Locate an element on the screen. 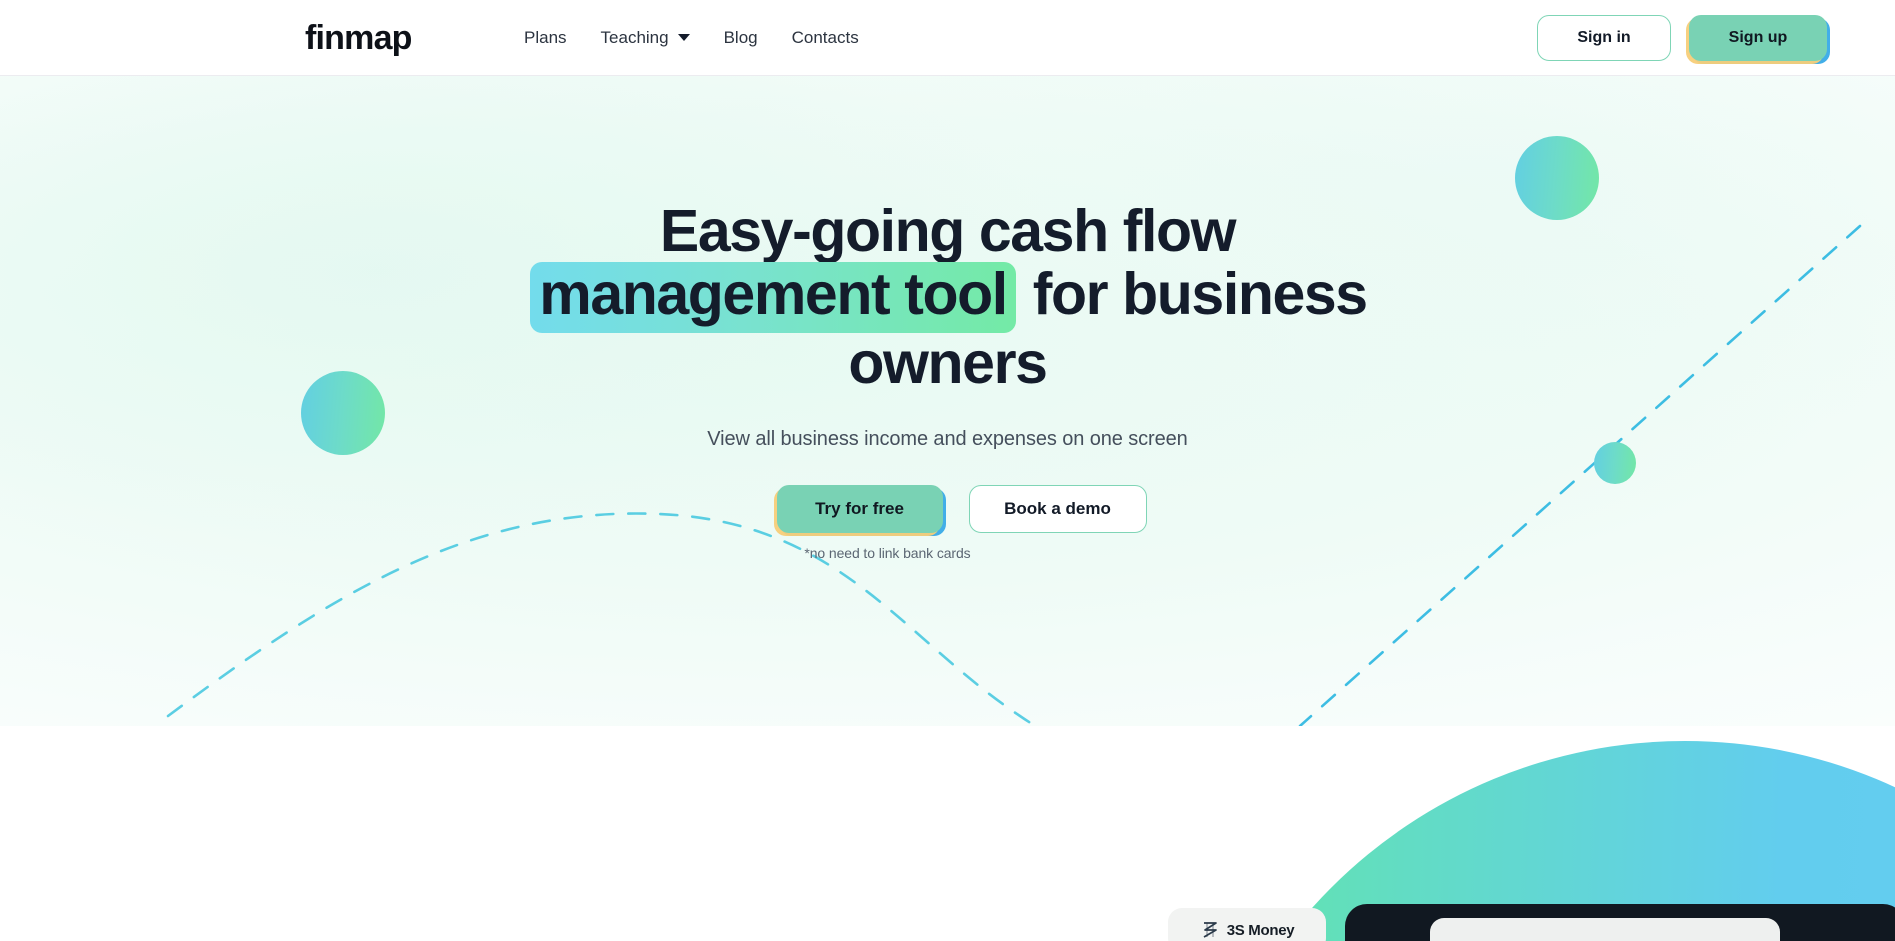 Image resolution: width=1895 pixels, height=941 pixels. chevron-down-icon is located at coordinates (683, 37).